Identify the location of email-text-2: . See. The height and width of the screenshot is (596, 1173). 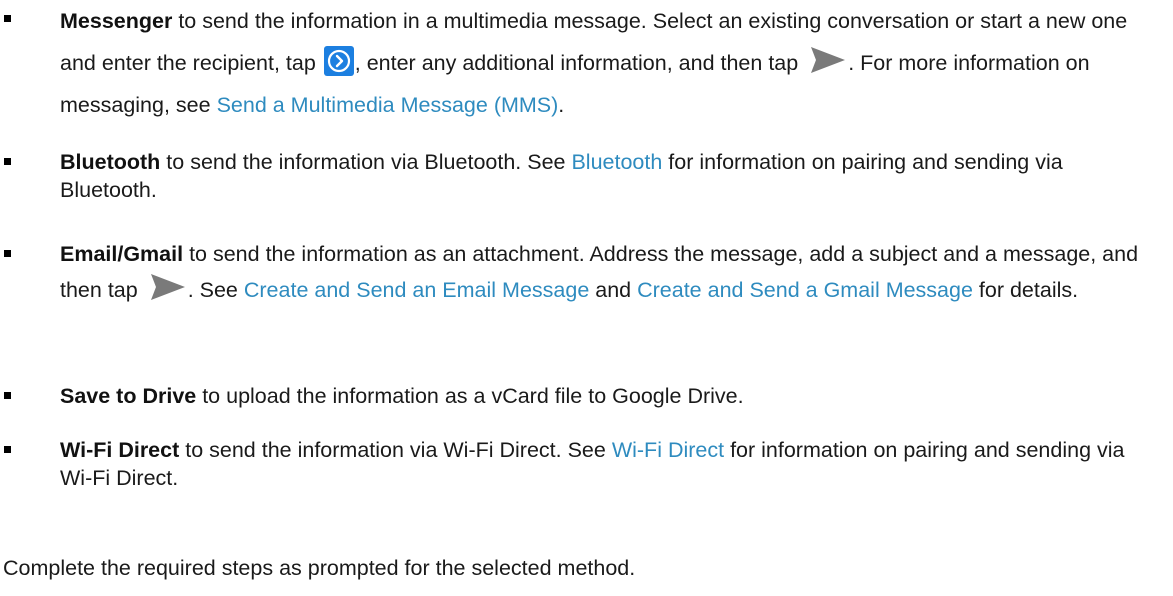
(215, 290).